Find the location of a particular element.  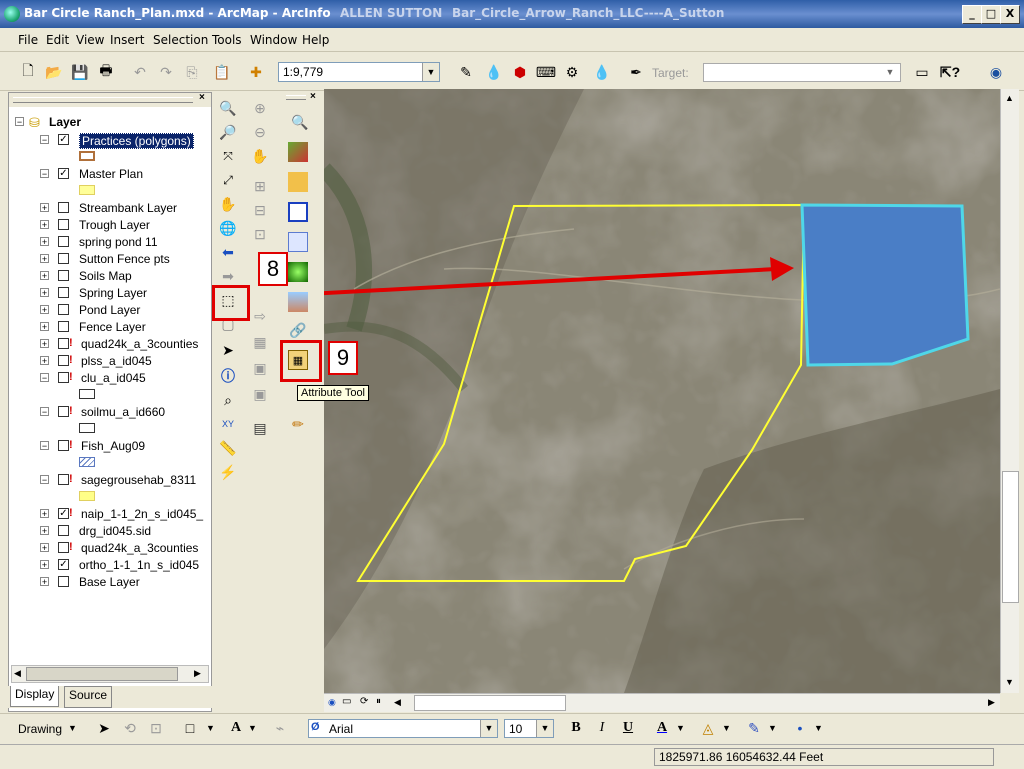

line-color-icon: ✎ is located at coordinates (754, 728).